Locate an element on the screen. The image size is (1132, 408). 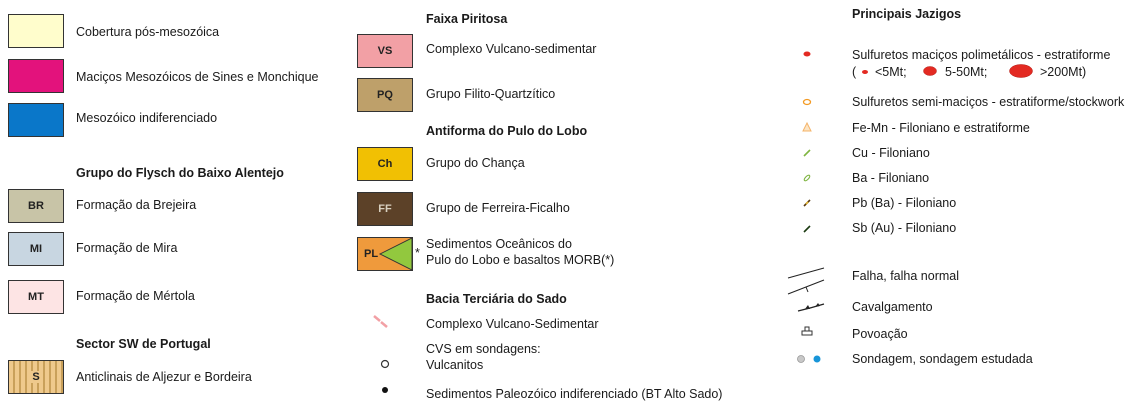
code-mi: MI is located at coordinates (36, 249).